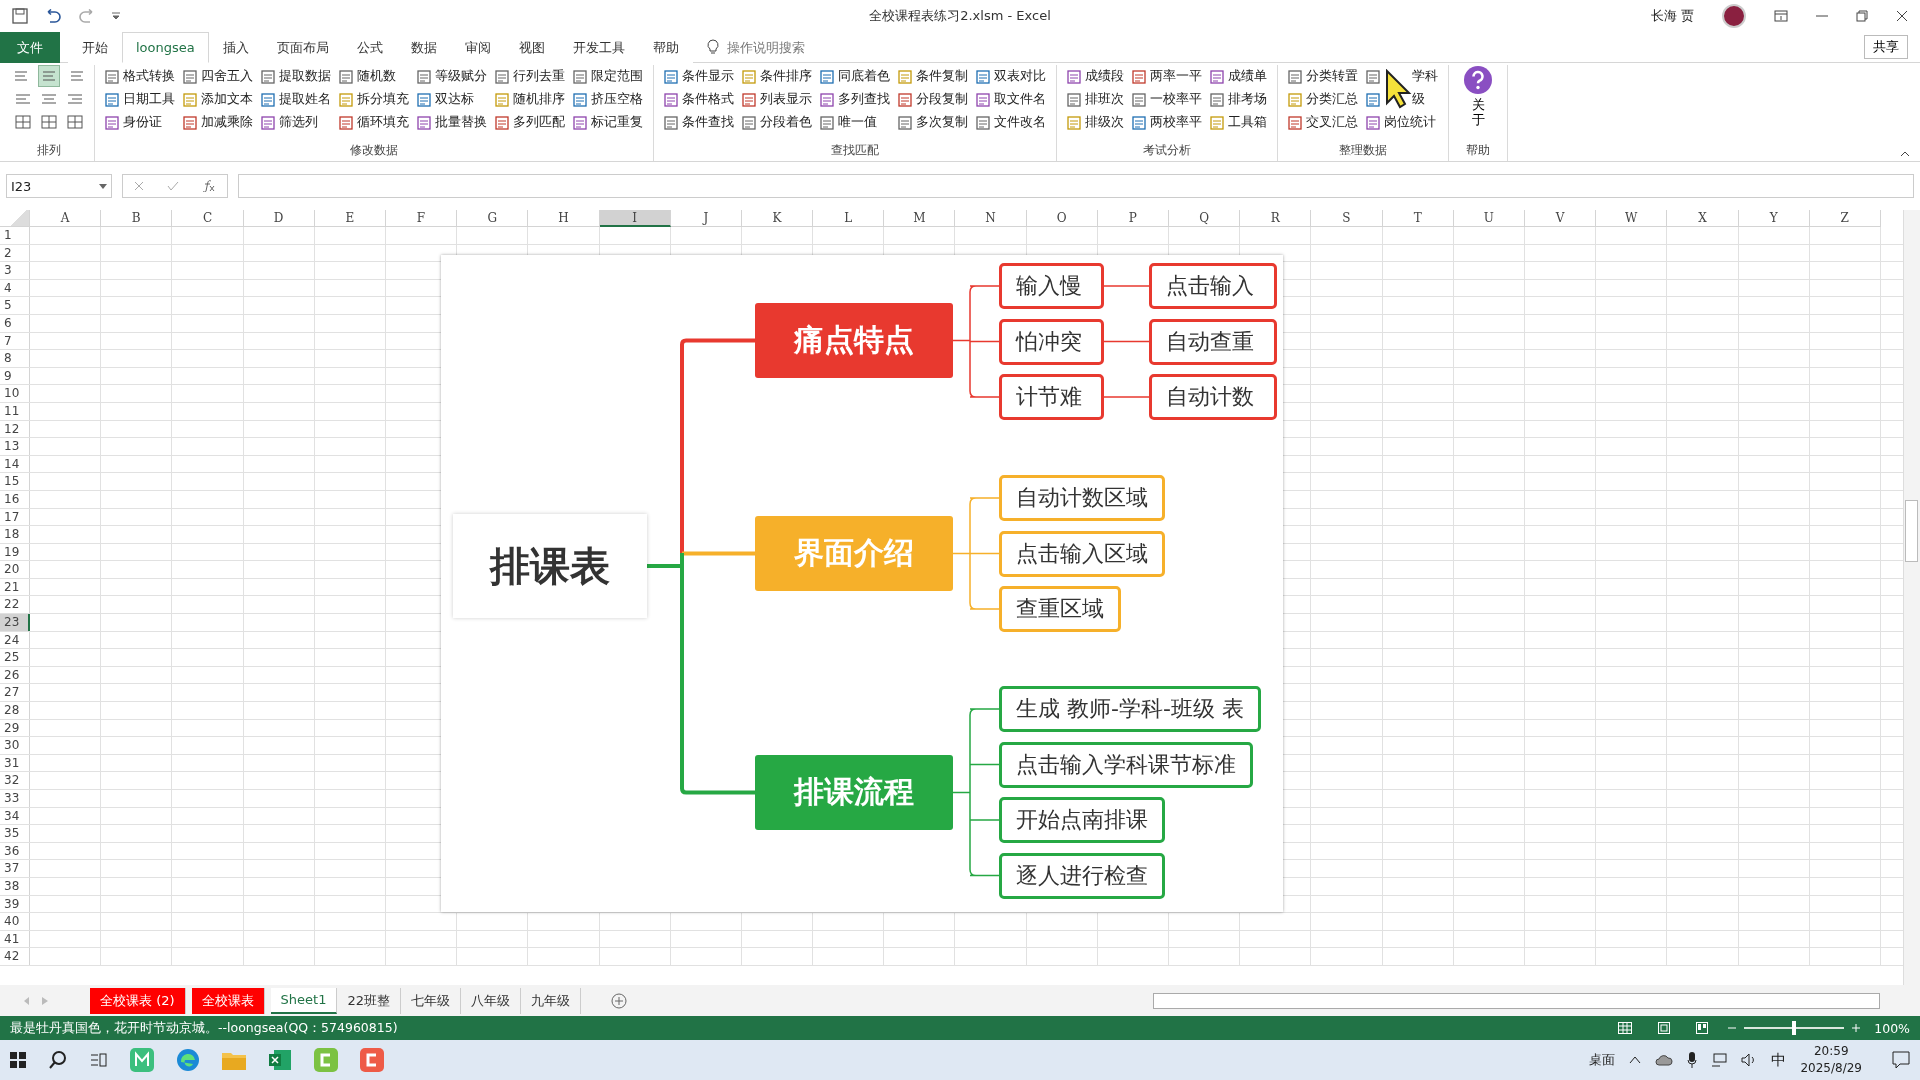 Image resolution: width=1920 pixels, height=1080 pixels. Describe the element at coordinates (564, 218) in the screenshot. I see `column-header: H` at that location.